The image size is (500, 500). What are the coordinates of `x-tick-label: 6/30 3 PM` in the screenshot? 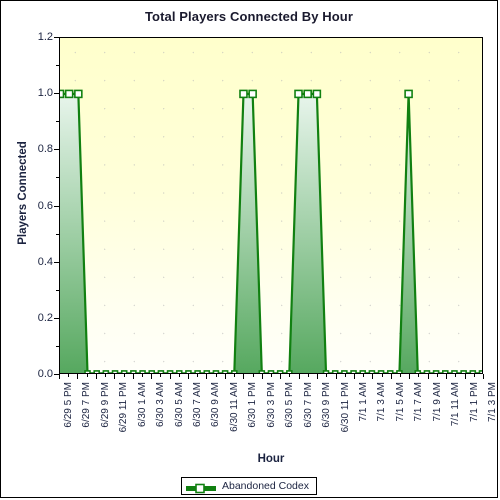 It's located at (271, 405).